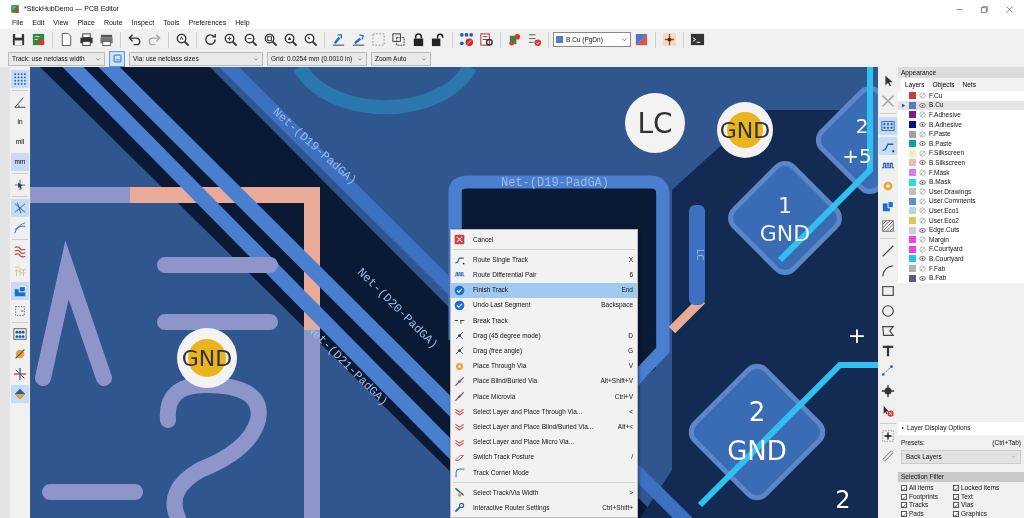 The image size is (1024, 518). Describe the element at coordinates (857, 156) in the screenshot. I see `pad-label: +5` at that location.